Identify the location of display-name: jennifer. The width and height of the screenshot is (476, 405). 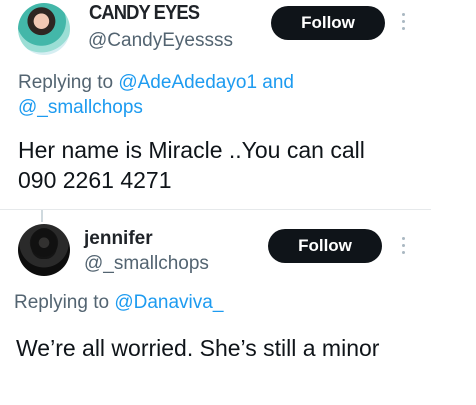
(118, 239).